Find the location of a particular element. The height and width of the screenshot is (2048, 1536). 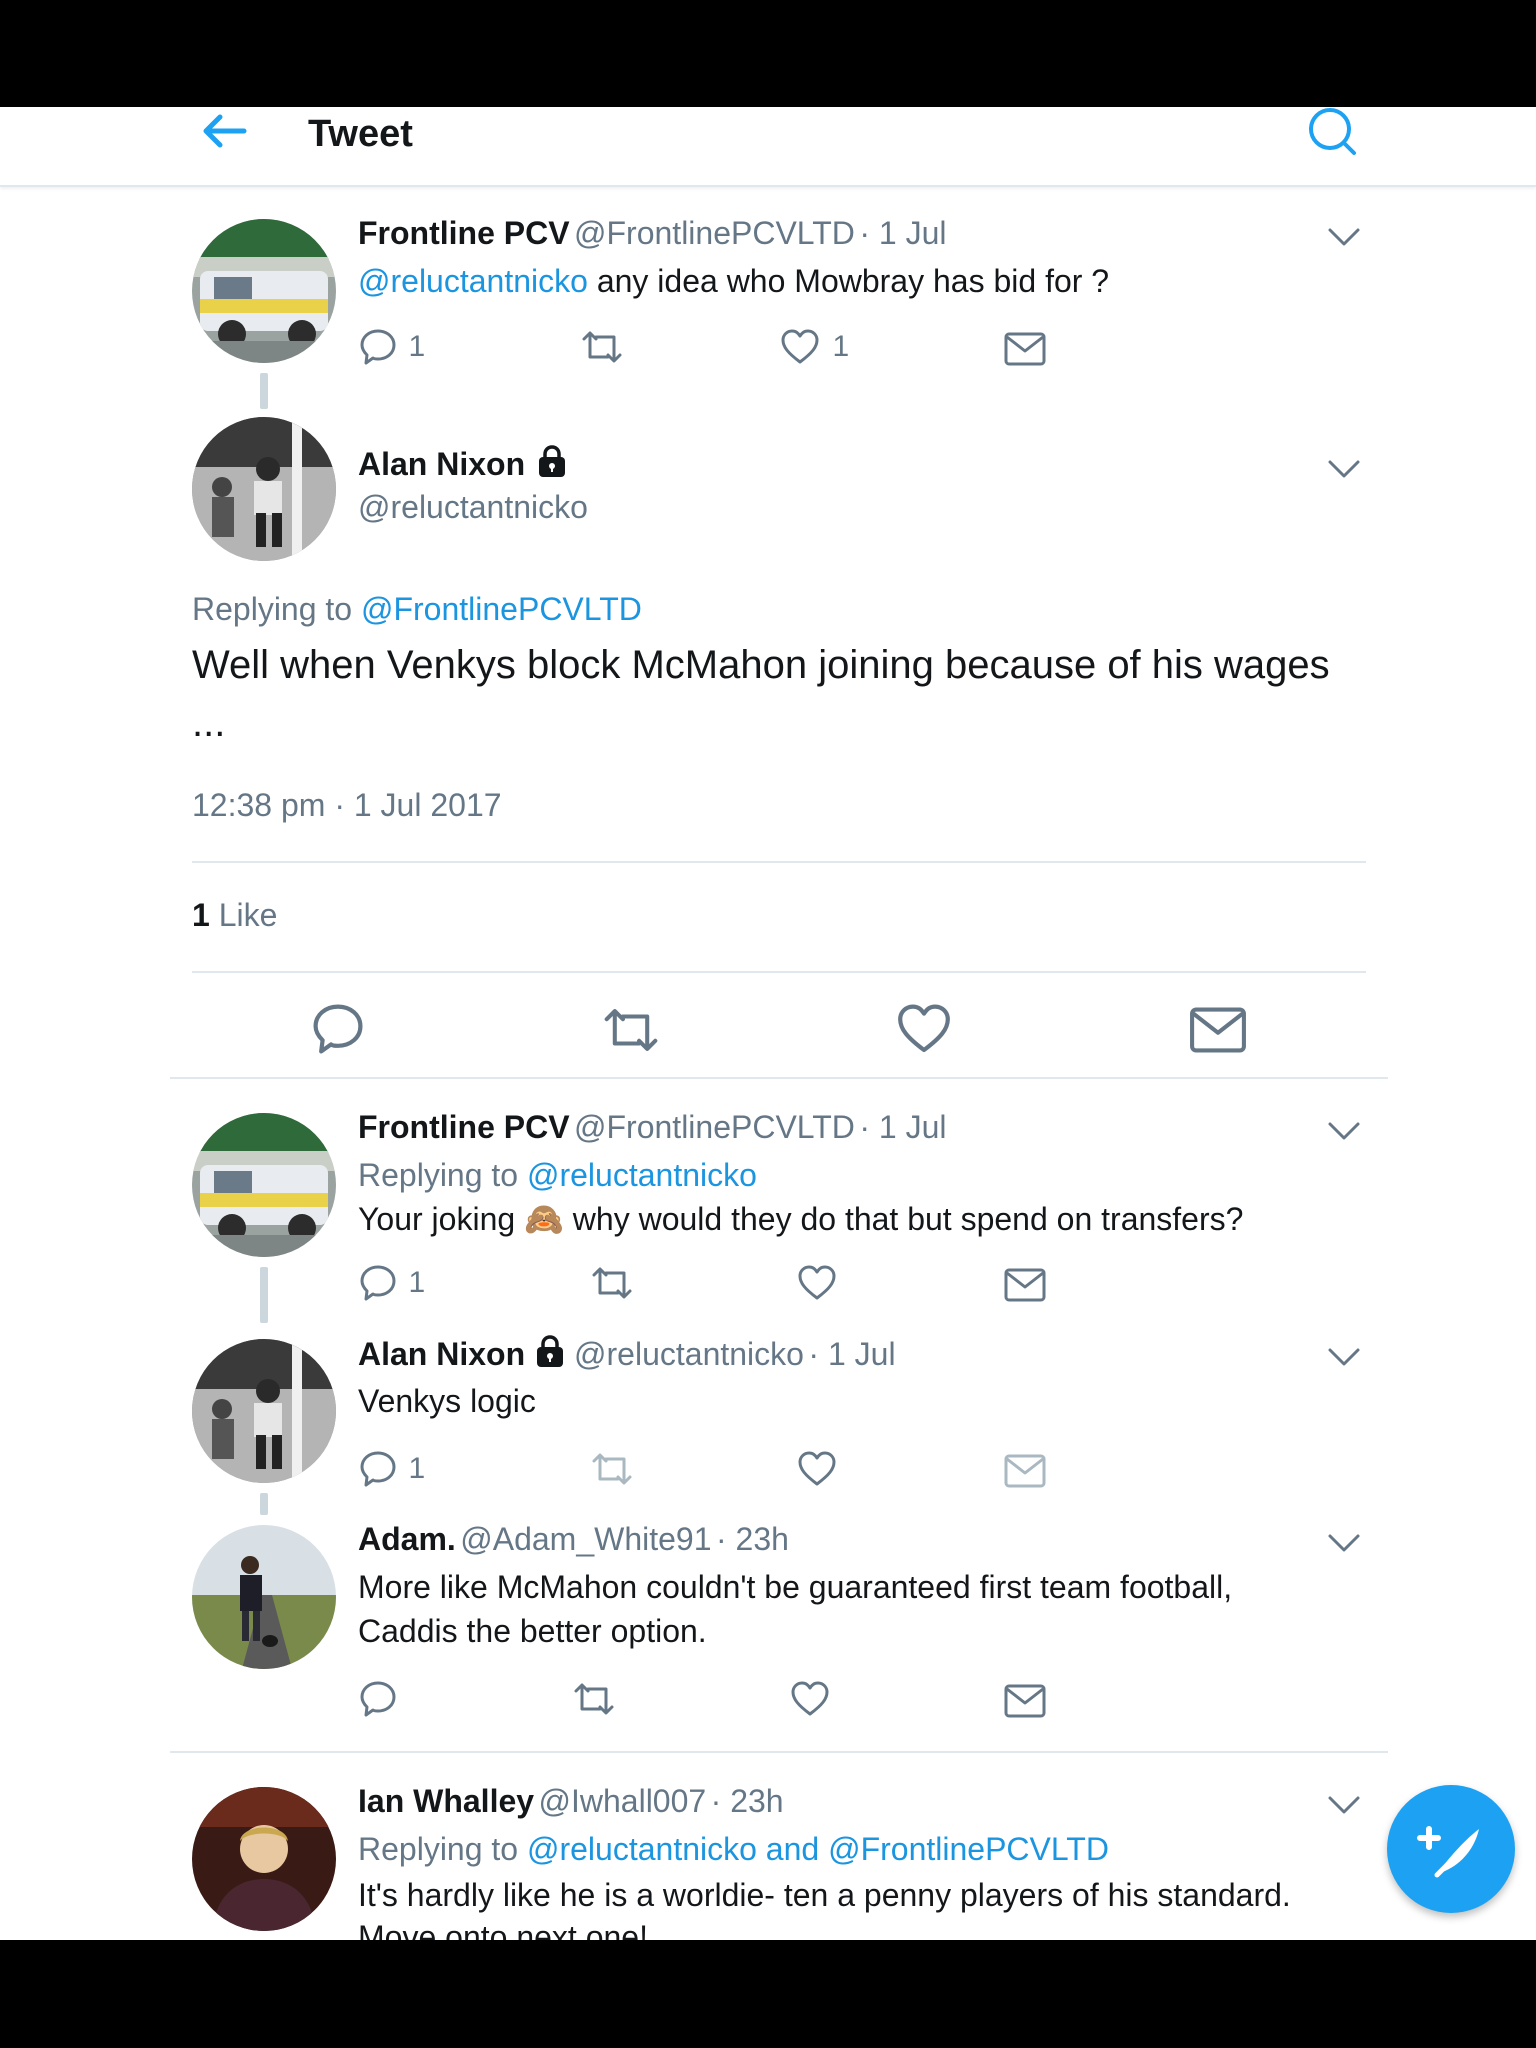

replying-to: Replying to @FrontlinePCVLTD is located at coordinates (417, 609).